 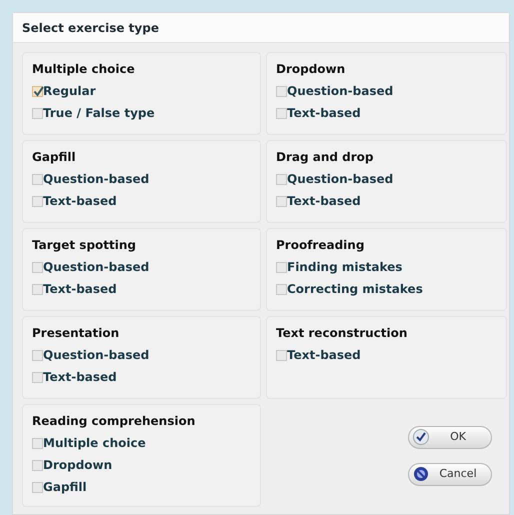 I want to click on check-icon, so click(x=421, y=437).